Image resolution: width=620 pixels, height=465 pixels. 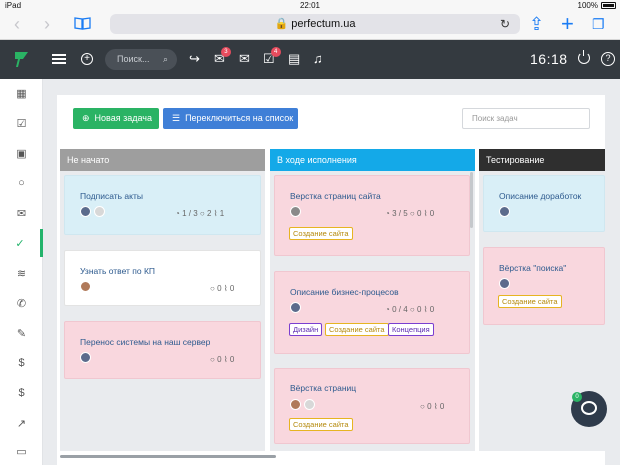 I want to click on address-bar: 🔒 perfectum.ua ↻, so click(x=315, y=24).